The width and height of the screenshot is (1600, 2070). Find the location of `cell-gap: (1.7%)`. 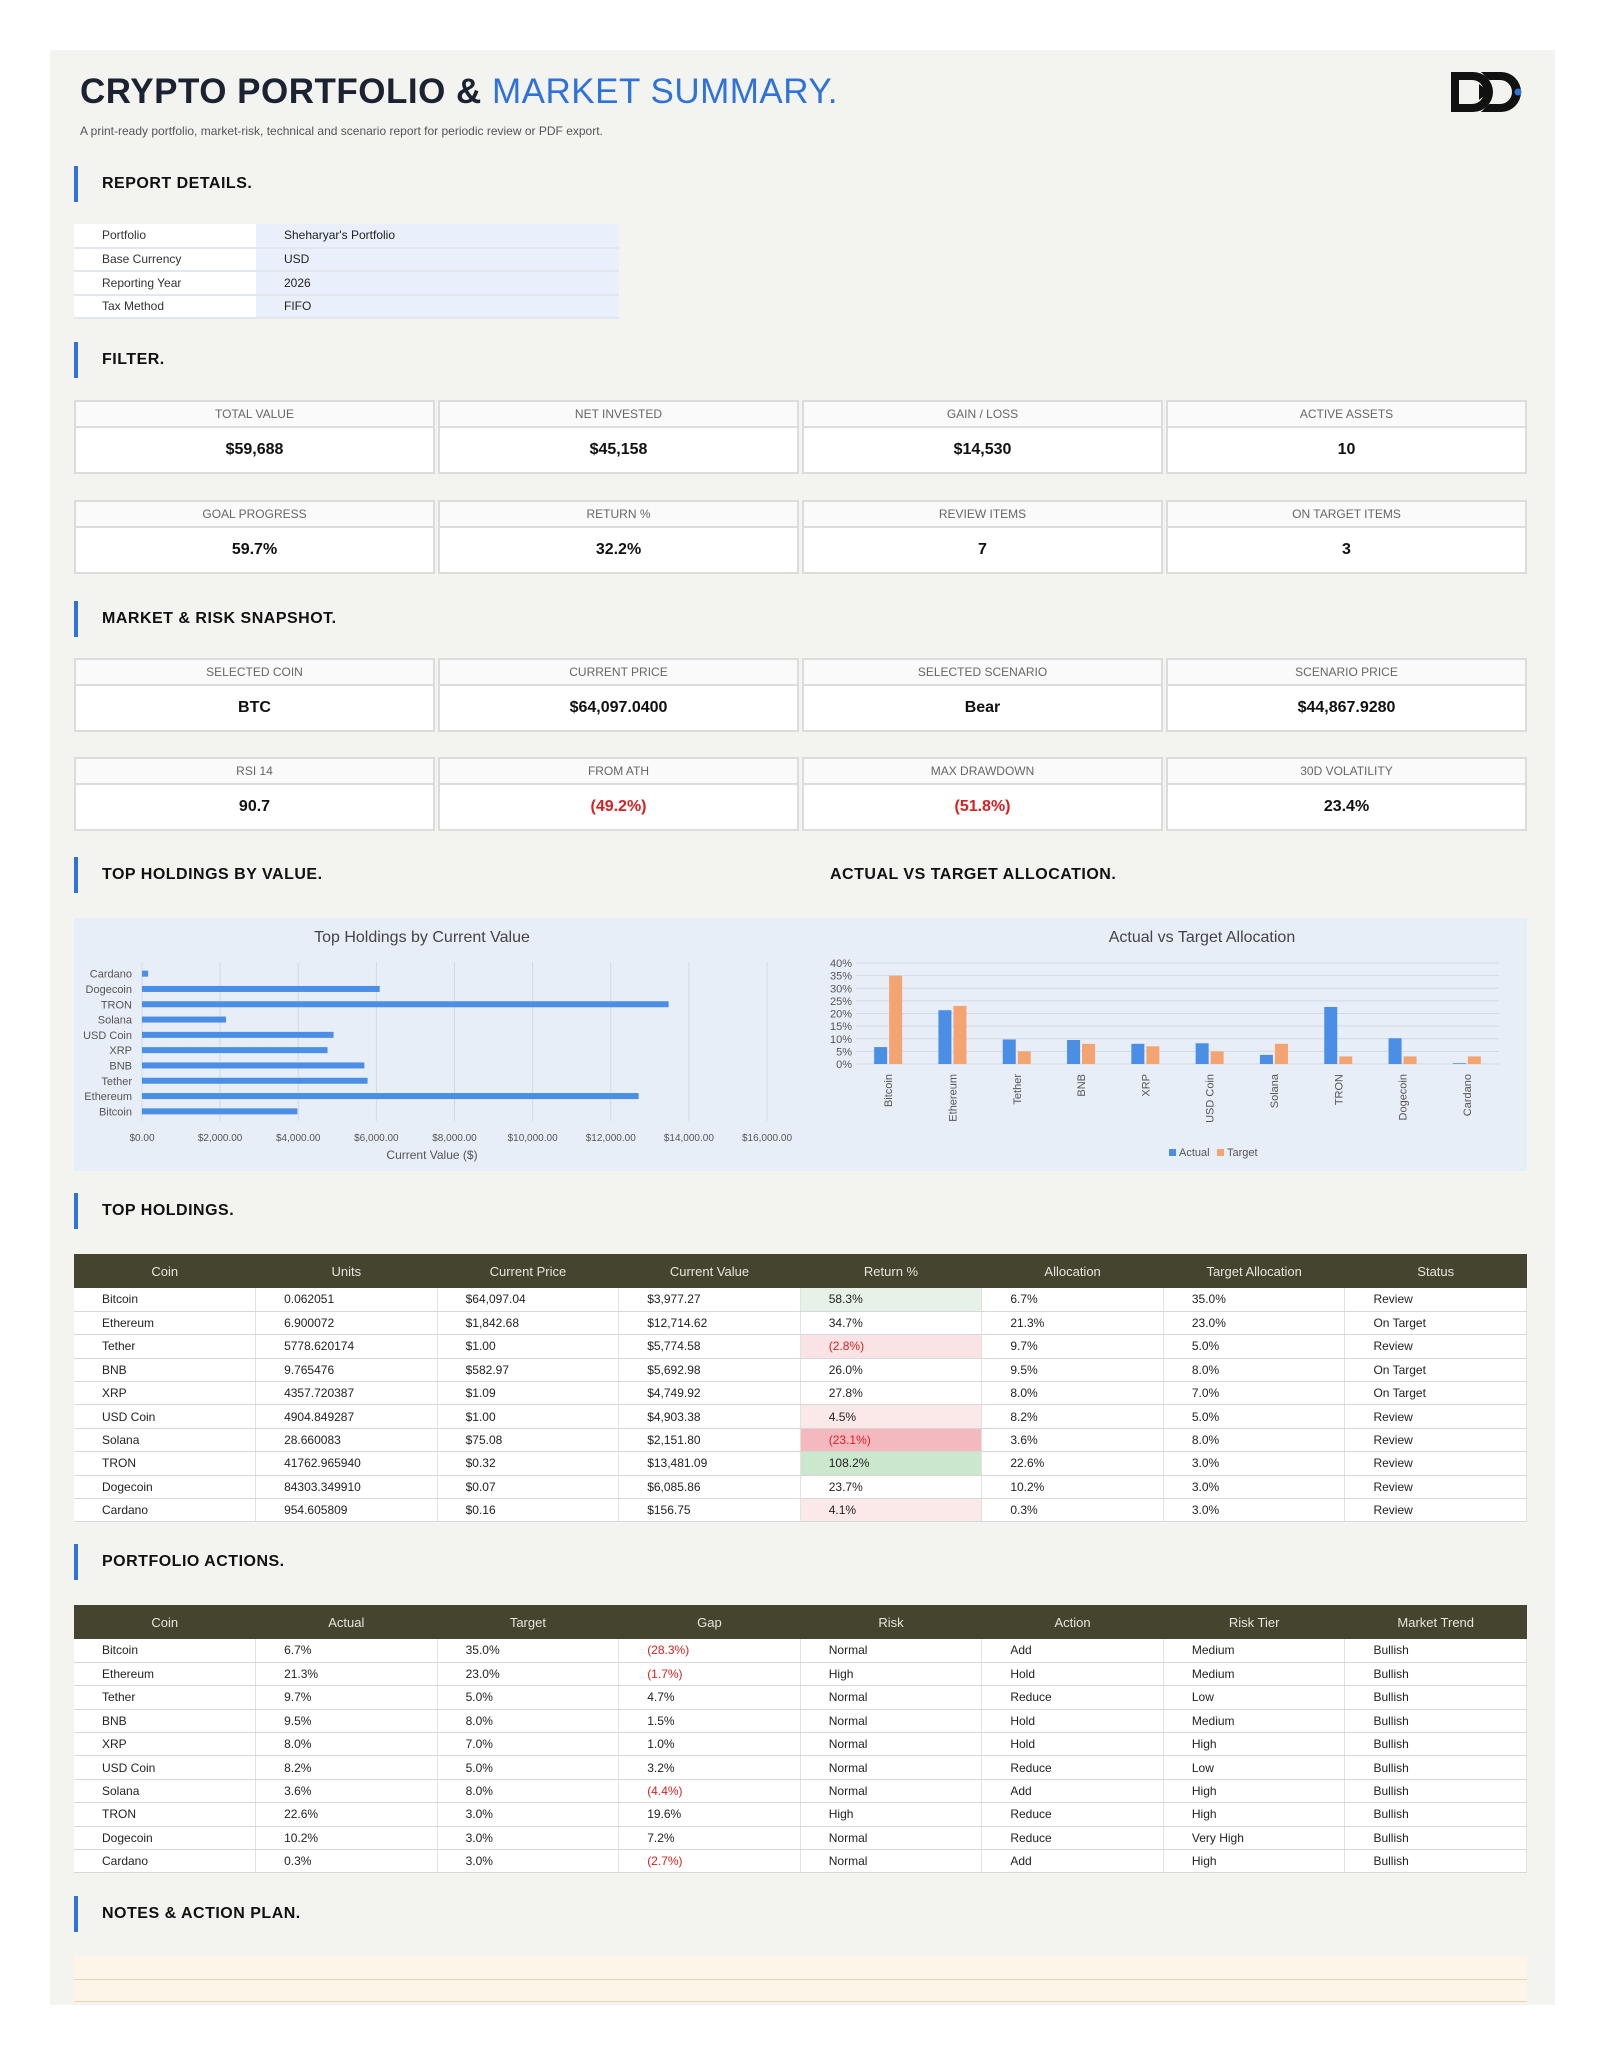

cell-gap: (1.7%) is located at coordinates (709, 1674).